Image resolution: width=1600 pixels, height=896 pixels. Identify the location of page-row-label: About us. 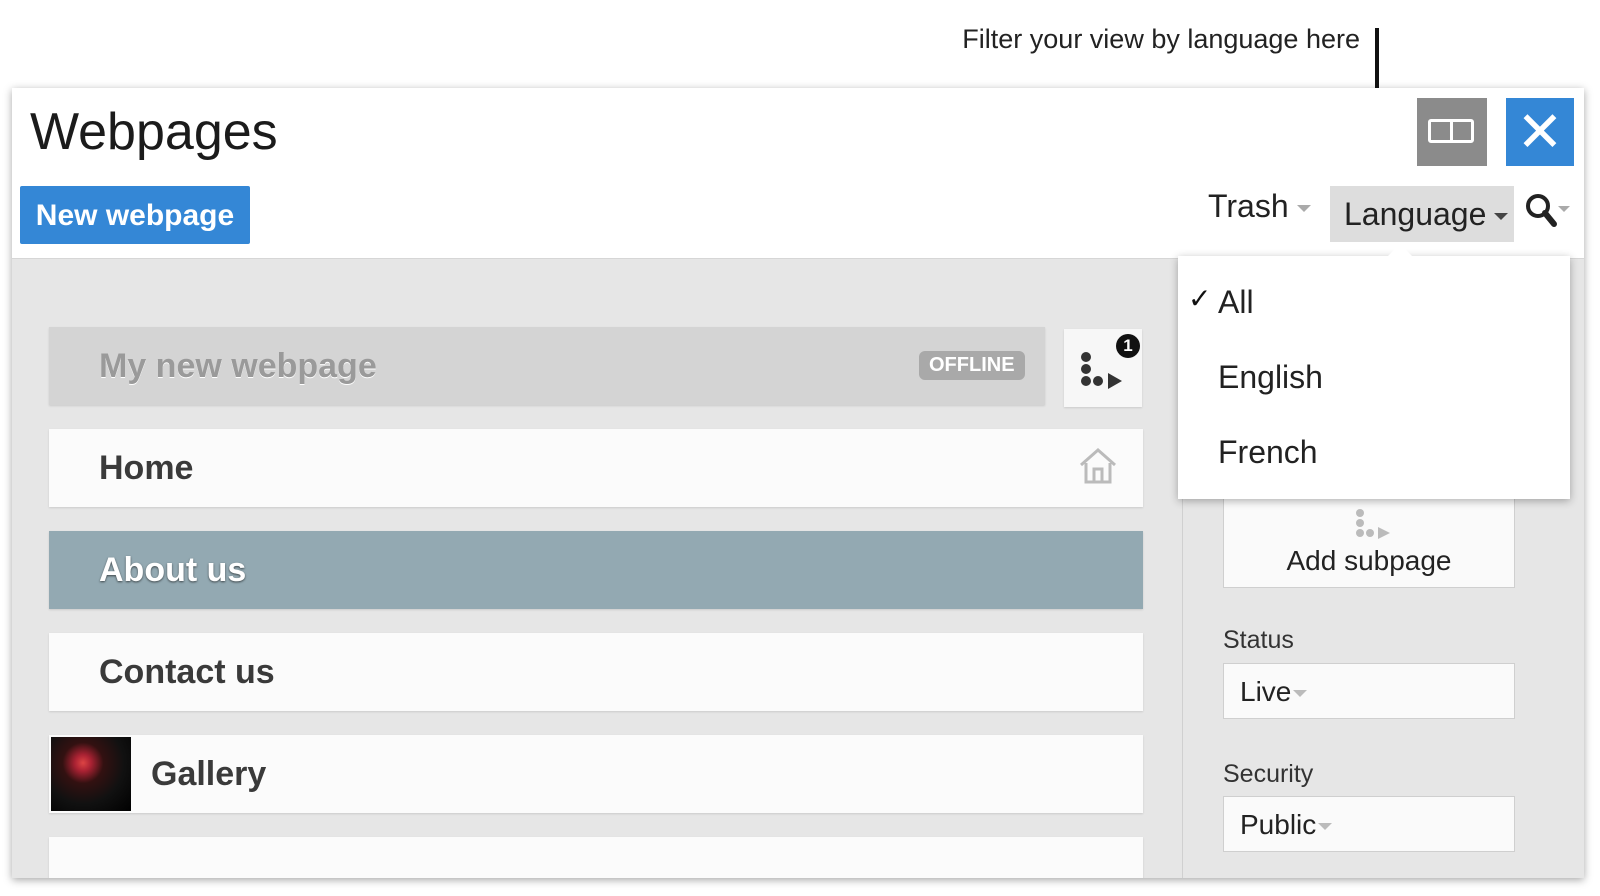
(173, 570).